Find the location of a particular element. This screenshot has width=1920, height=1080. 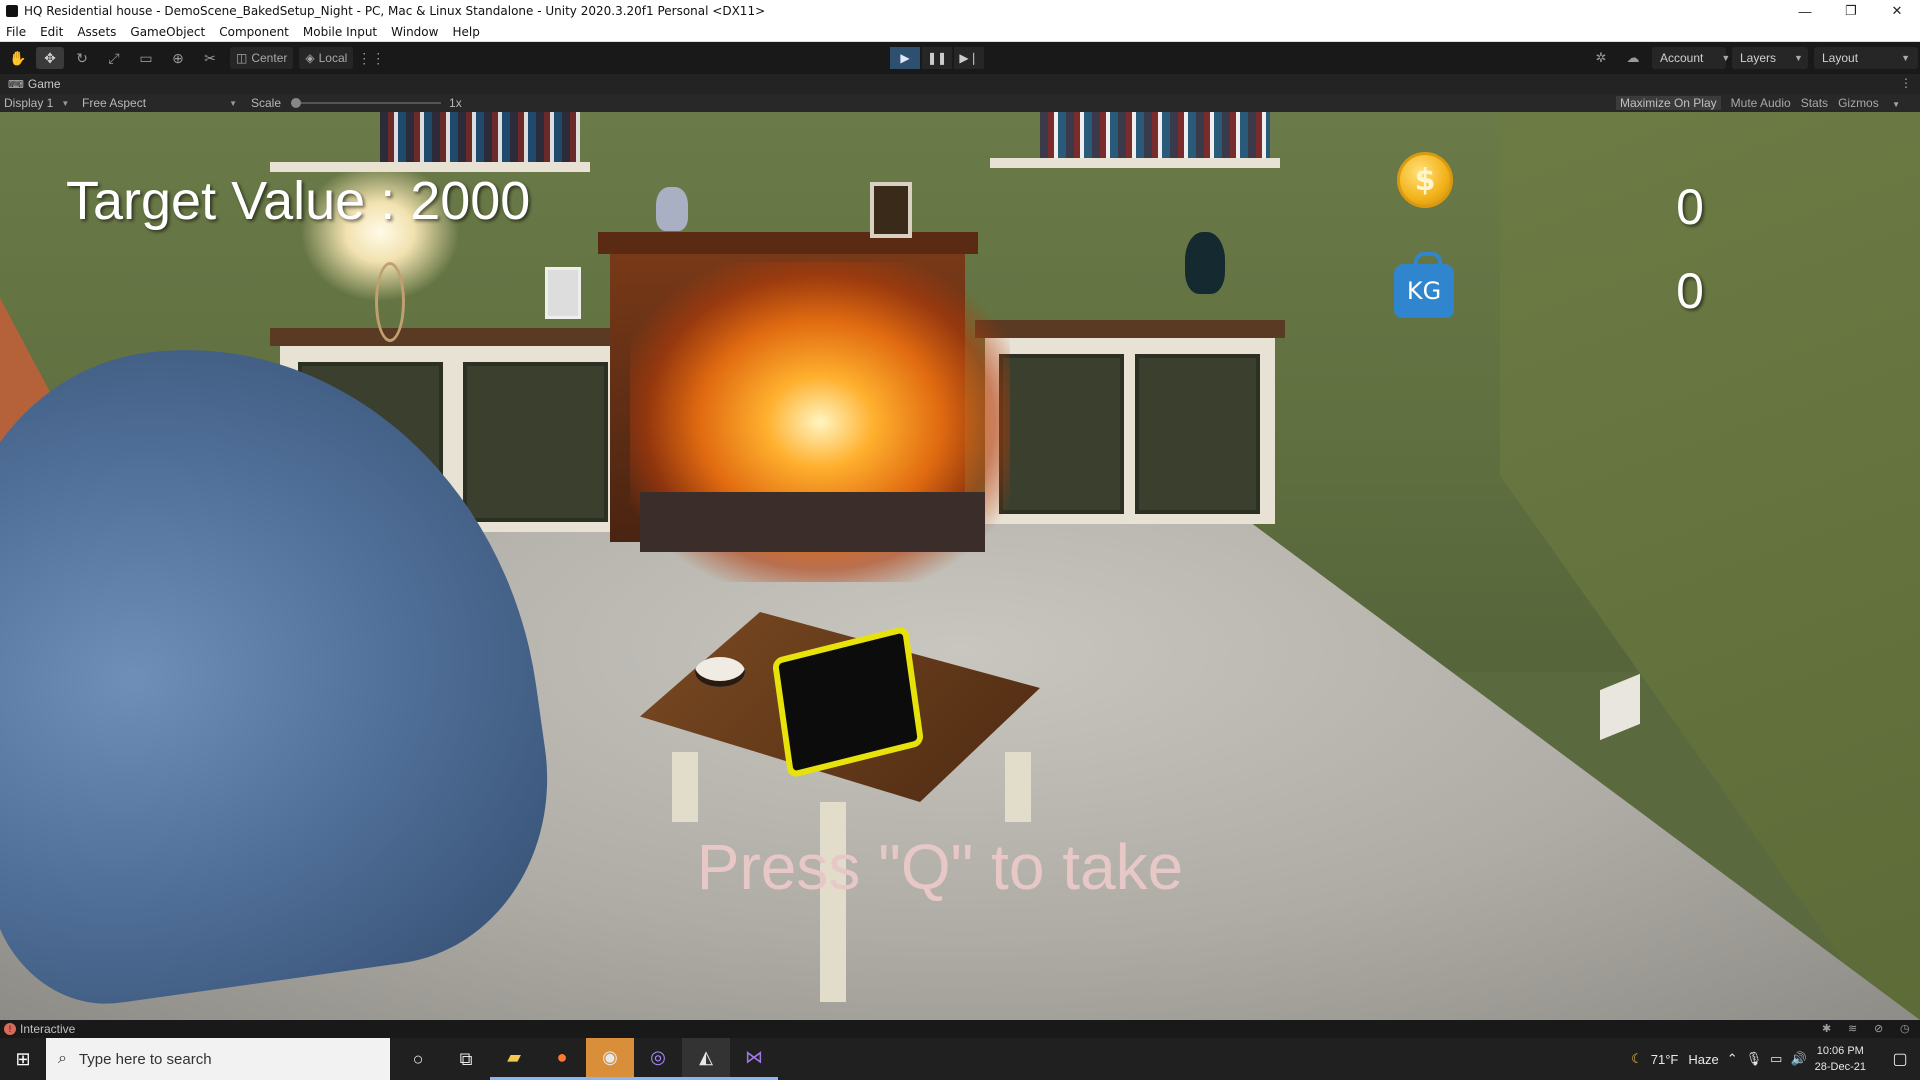

game-tab-header: ⌨ Game ⋮ is located at coordinates (960, 84).